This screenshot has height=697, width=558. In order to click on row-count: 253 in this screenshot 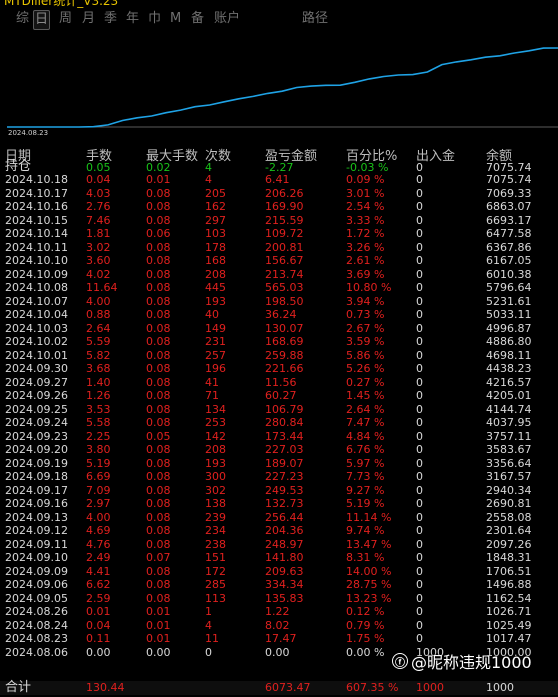, I will do `click(215, 422)`.